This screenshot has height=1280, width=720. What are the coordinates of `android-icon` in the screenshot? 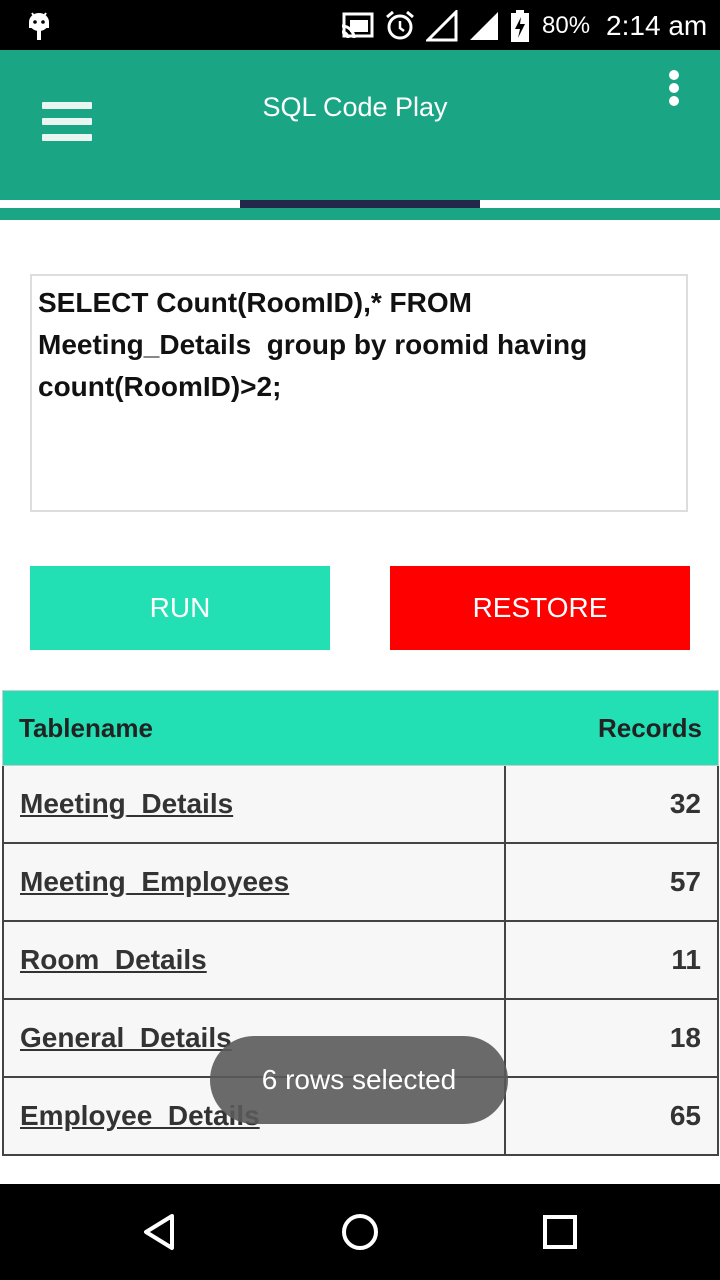 It's located at (39, 26).